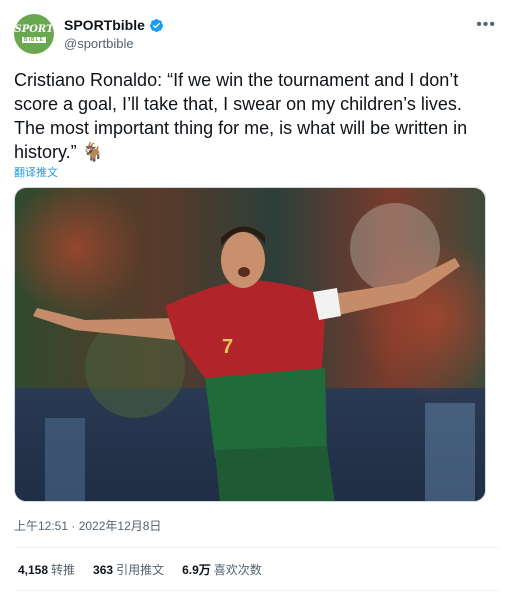 Image resolution: width=514 pixels, height=600 pixels. I want to click on likes-count: 6.9万, so click(196, 570).